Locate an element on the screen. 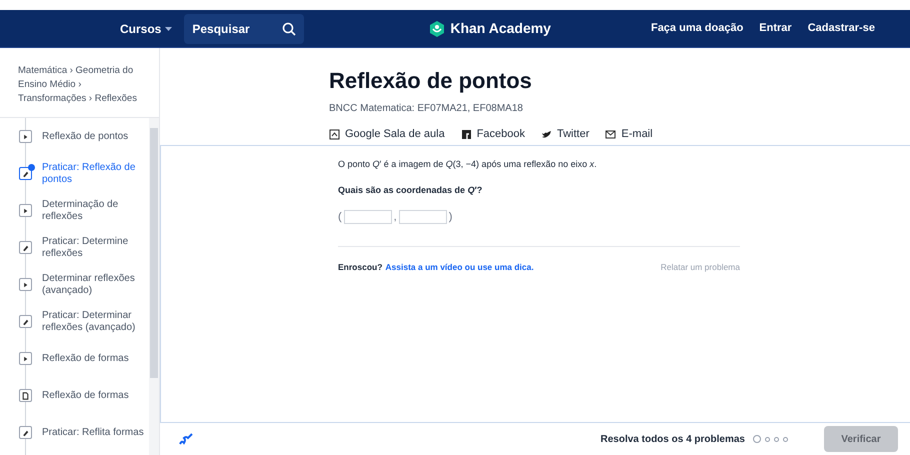  classroom-icon is located at coordinates (334, 134).